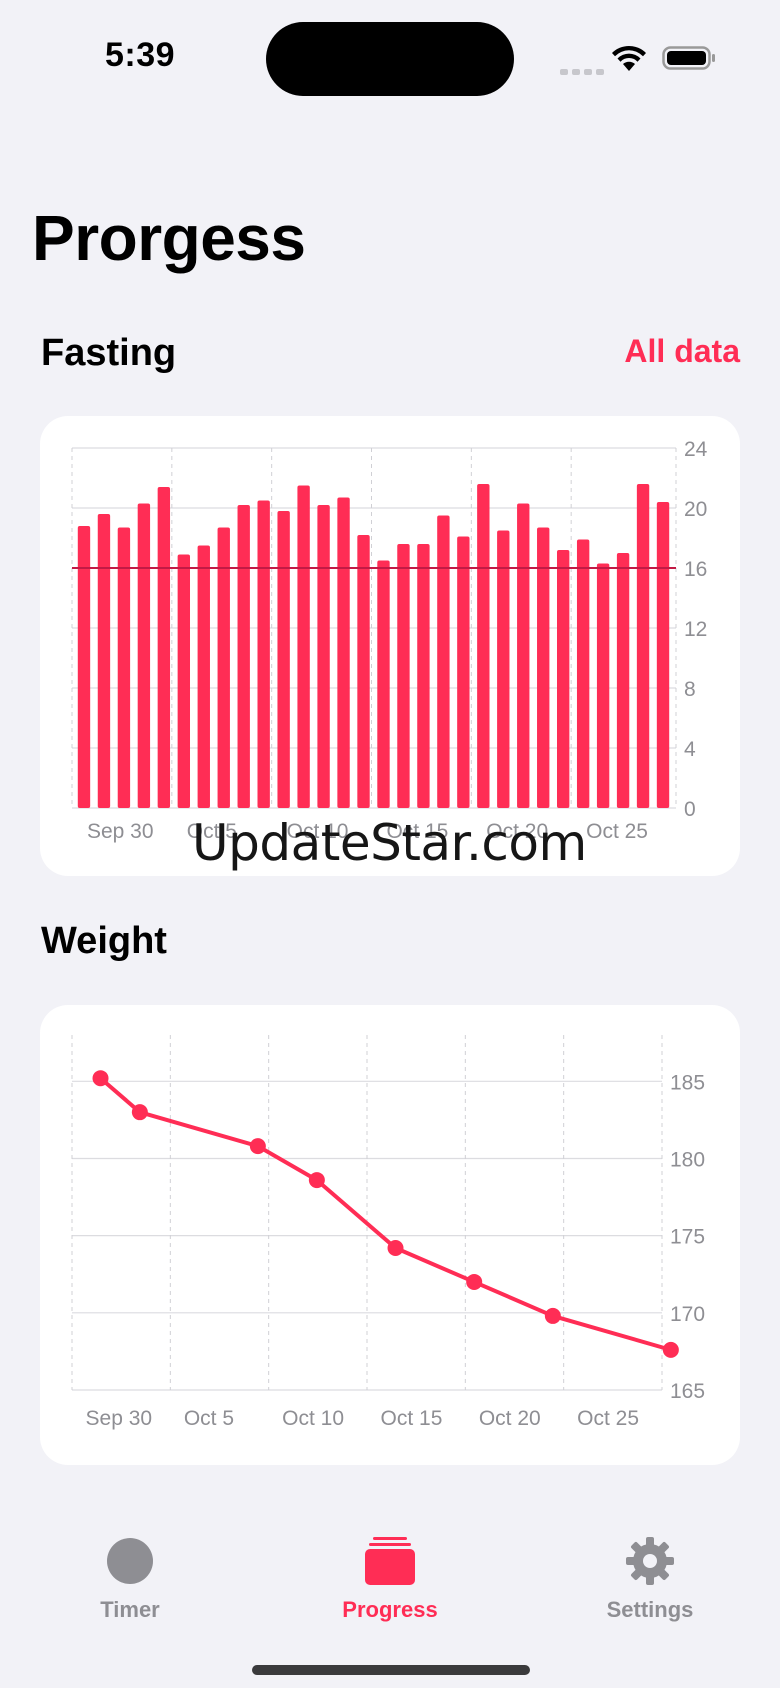  What do you see at coordinates (390, 1609) in the screenshot?
I see `tab-progress-label: Progress` at bounding box center [390, 1609].